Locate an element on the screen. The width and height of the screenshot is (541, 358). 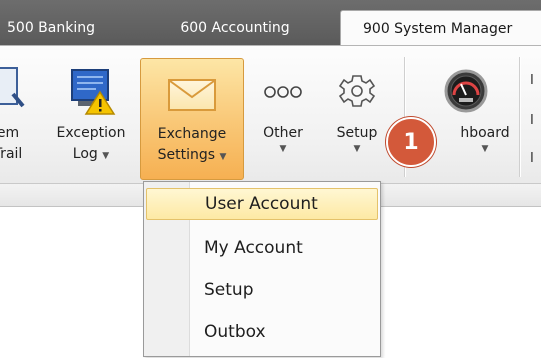
gear-icon is located at coordinates (357, 93).